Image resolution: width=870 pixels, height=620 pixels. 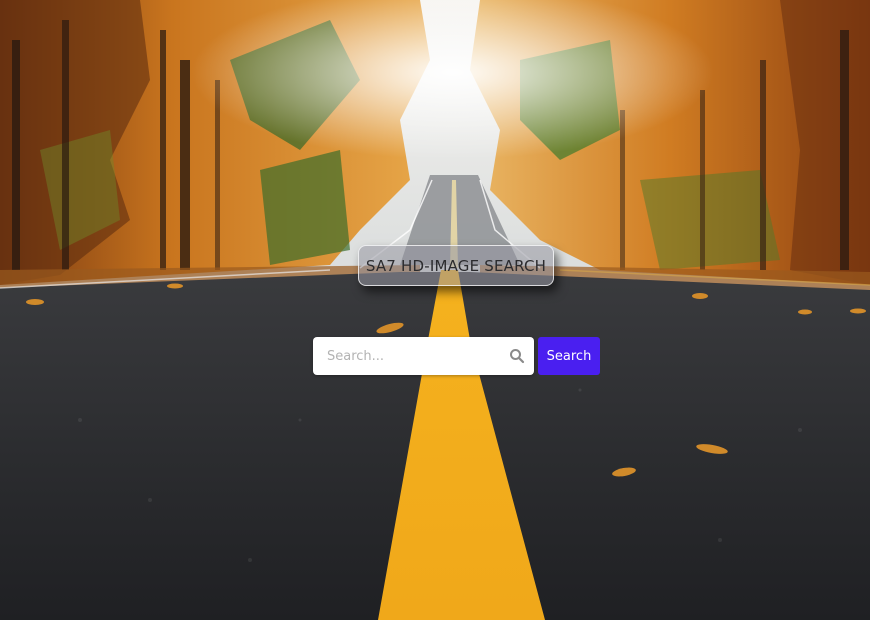 I want to click on search-button: Search, so click(x=569, y=356).